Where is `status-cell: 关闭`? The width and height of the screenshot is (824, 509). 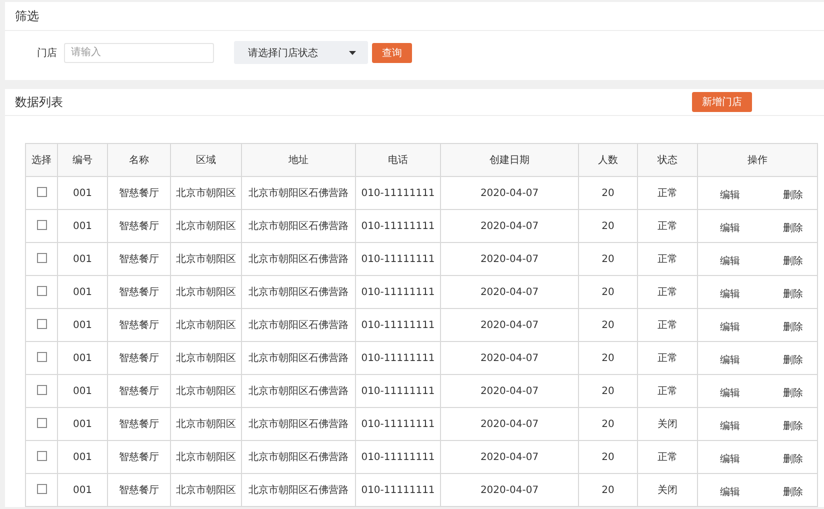
status-cell: 关闭 is located at coordinates (668, 490).